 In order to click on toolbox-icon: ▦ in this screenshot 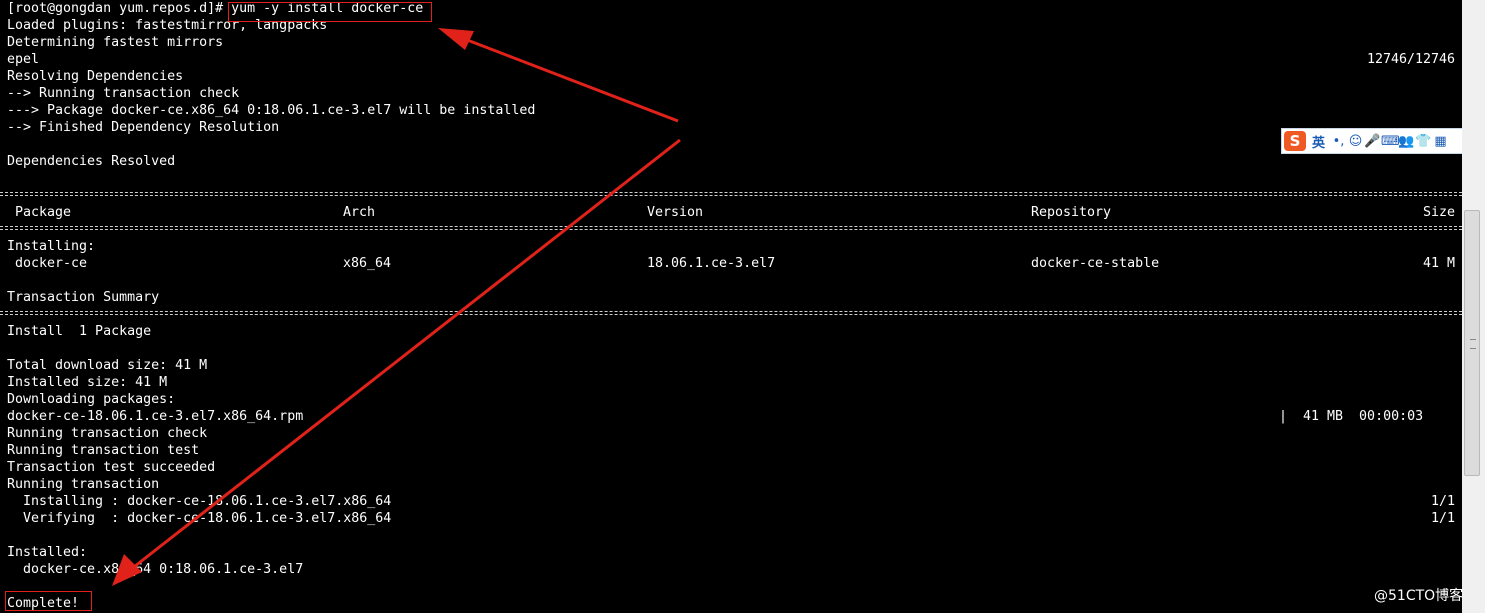, I will do `click(1440, 141)`.